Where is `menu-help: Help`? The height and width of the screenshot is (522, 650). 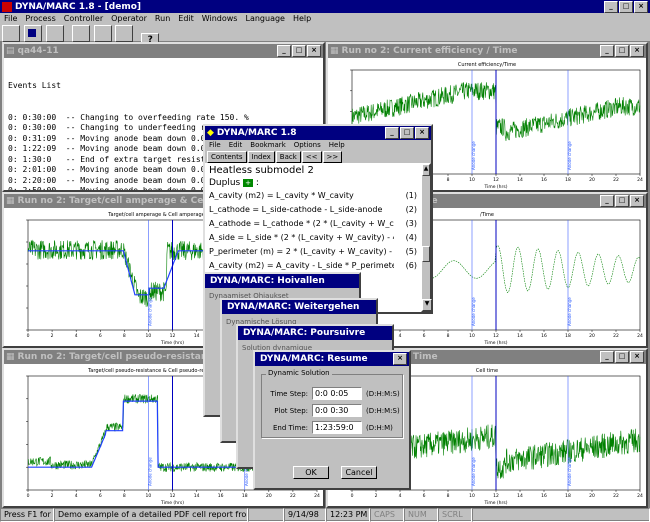
menu-help: Help is located at coordinates (302, 18).